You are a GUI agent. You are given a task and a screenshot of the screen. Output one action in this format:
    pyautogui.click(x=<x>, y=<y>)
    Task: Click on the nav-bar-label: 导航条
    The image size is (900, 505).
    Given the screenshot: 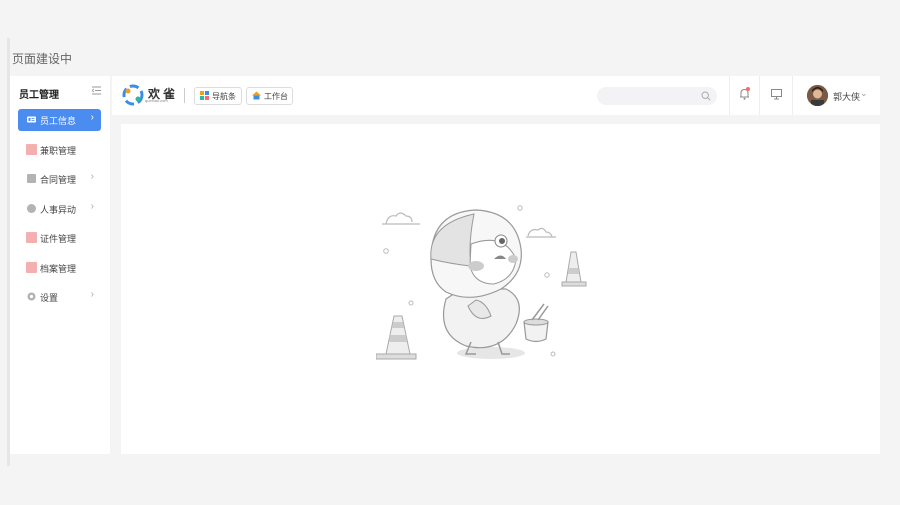 What is the action you would take?
    pyautogui.click(x=224, y=96)
    